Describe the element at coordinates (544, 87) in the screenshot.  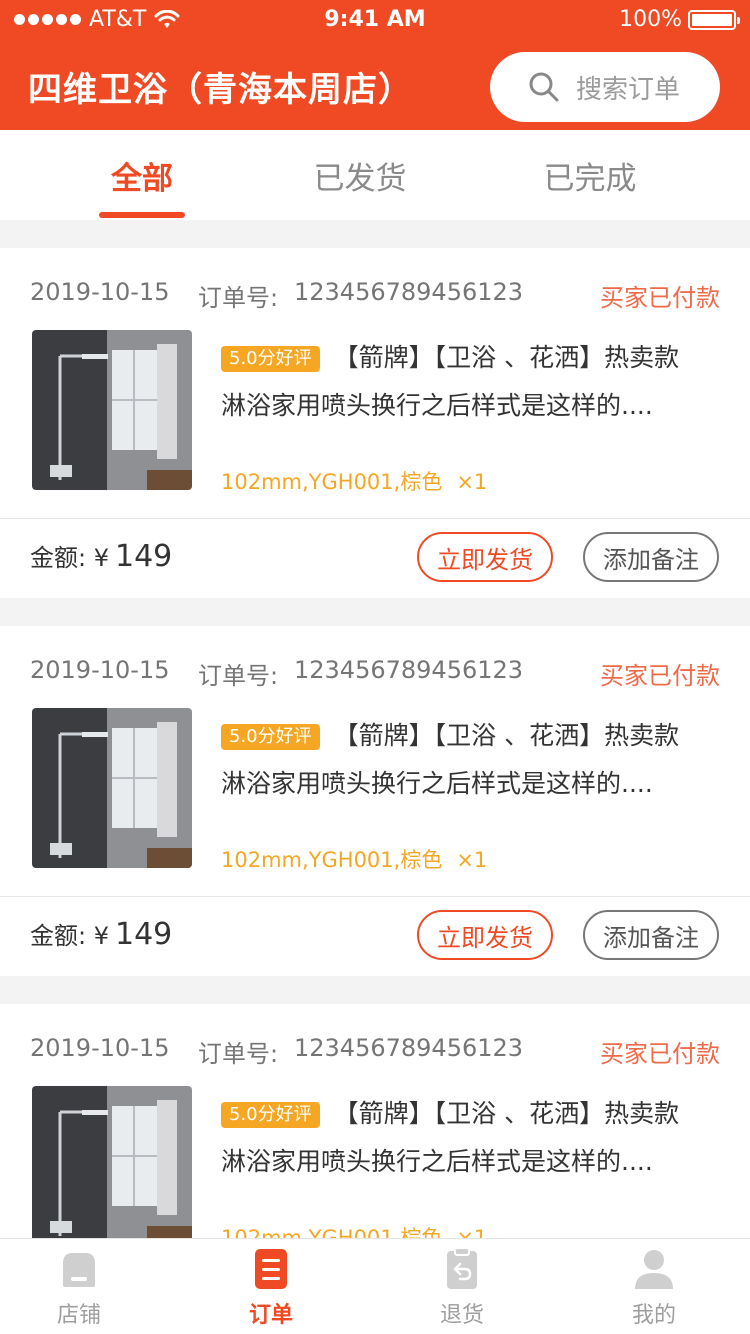
I see `search-icon` at that location.